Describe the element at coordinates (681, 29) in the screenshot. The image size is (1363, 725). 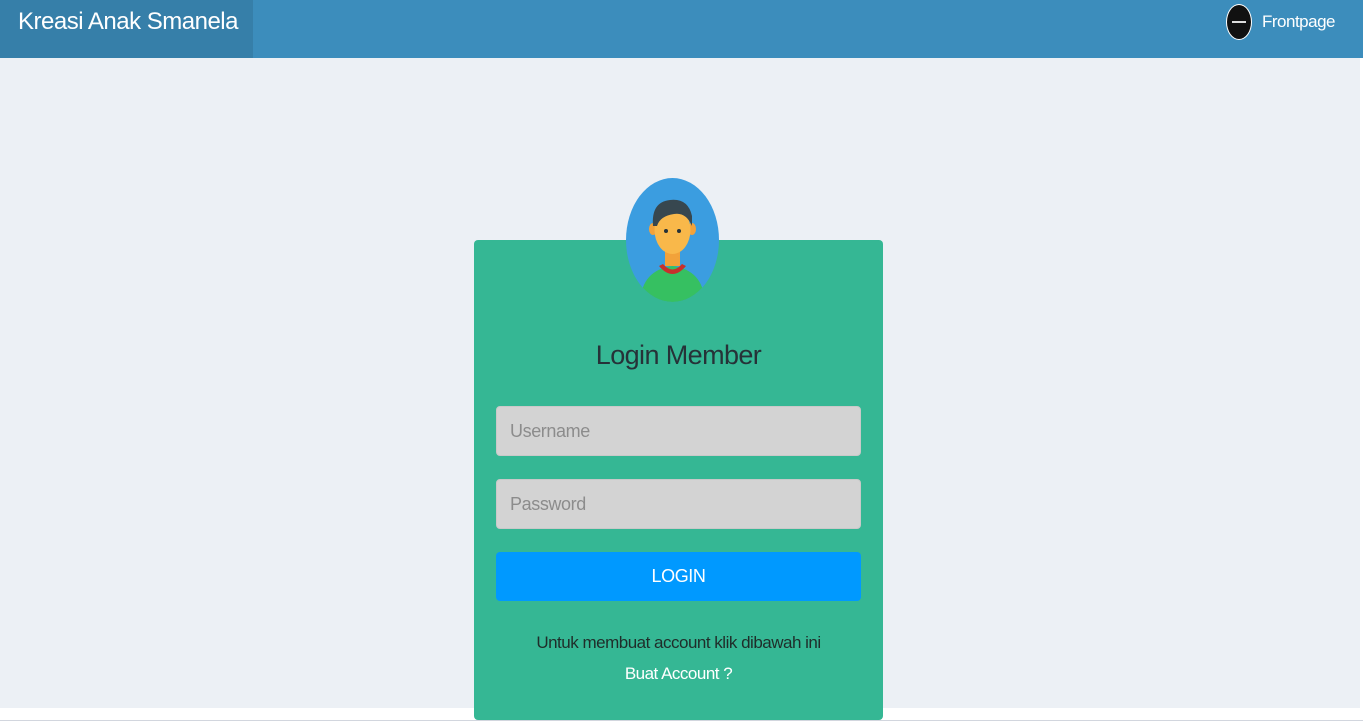
I see `top-navbar: Kreasi Anak Smanela Frontpage` at that location.